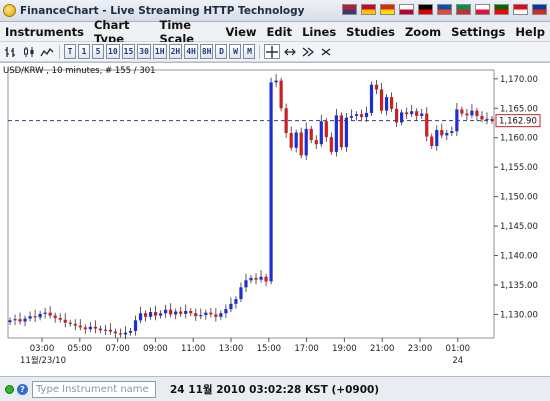 Image resolution: width=550 pixels, height=401 pixels. Describe the element at coordinates (221, 51) in the screenshot. I see `timeframe-button-d: D` at that location.